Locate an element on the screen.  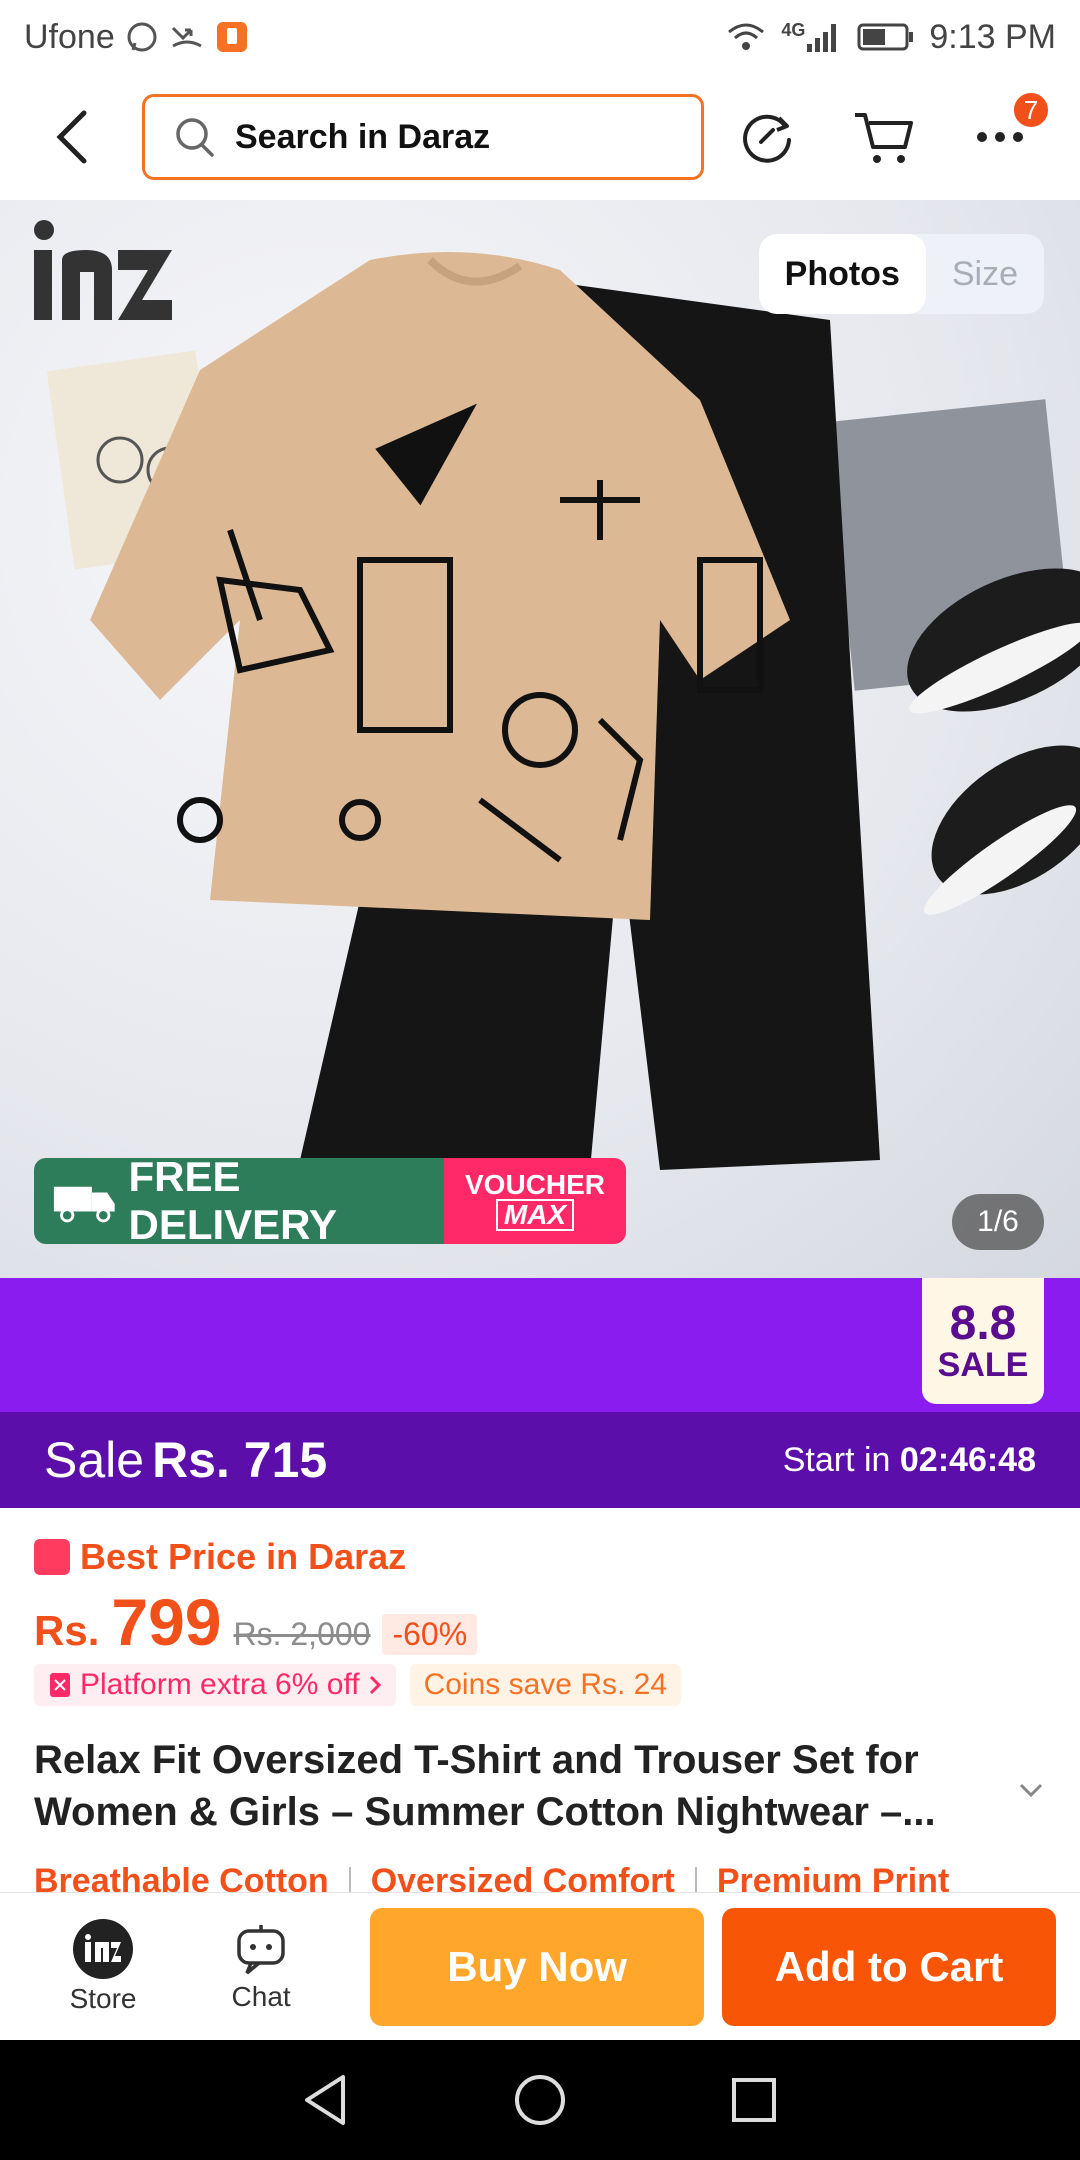
carrier-name: Ufone is located at coordinates (69, 36).